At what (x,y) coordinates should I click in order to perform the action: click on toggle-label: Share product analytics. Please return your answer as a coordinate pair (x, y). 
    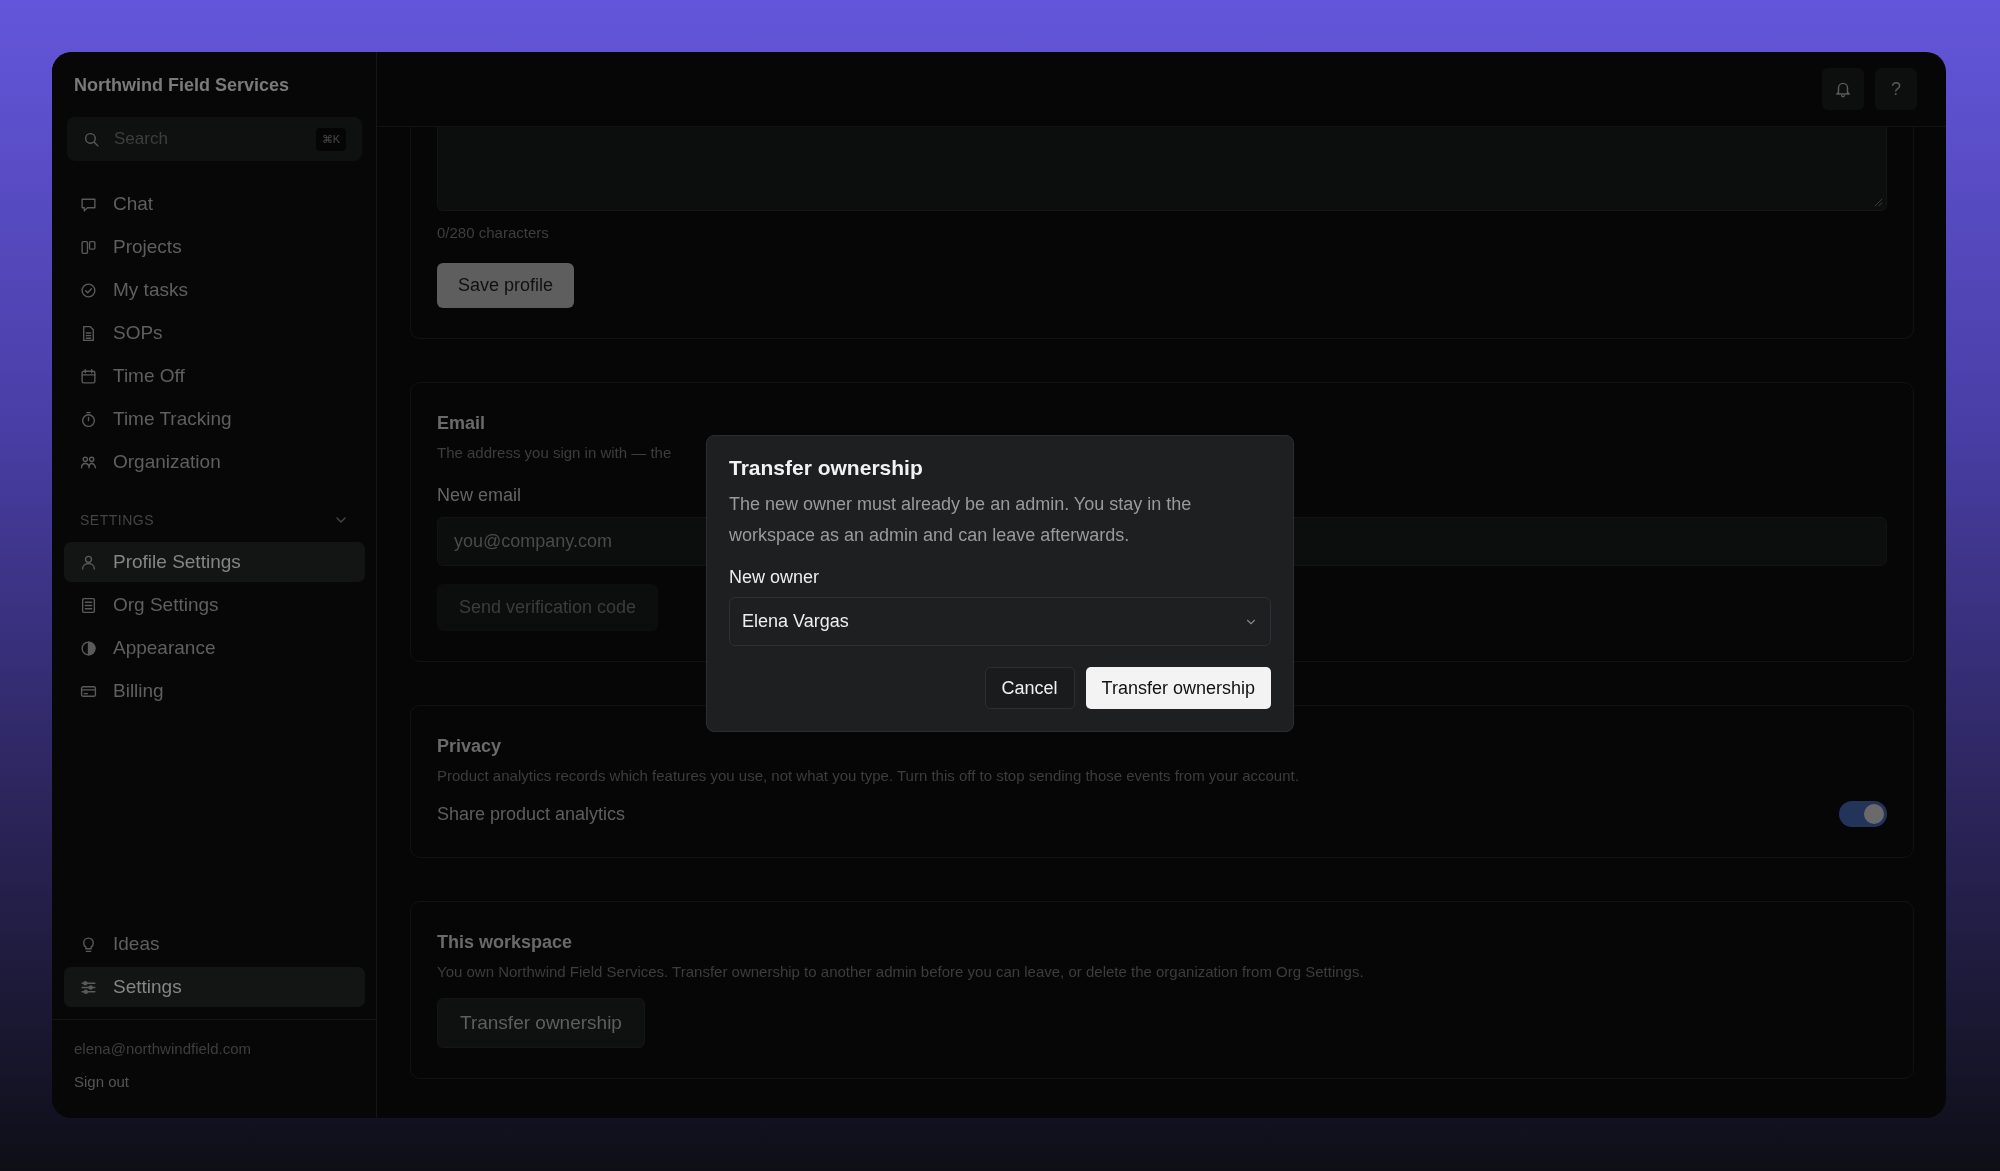
    Looking at the image, I should click on (531, 814).